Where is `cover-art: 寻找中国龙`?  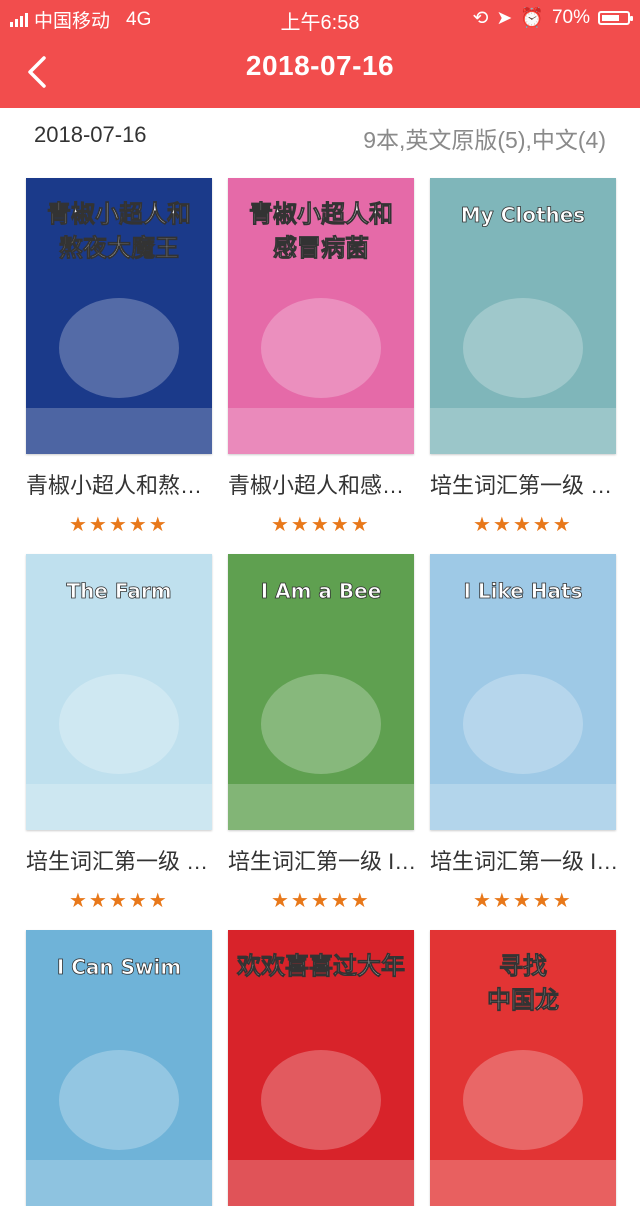 cover-art: 寻找中国龙 is located at coordinates (523, 1068).